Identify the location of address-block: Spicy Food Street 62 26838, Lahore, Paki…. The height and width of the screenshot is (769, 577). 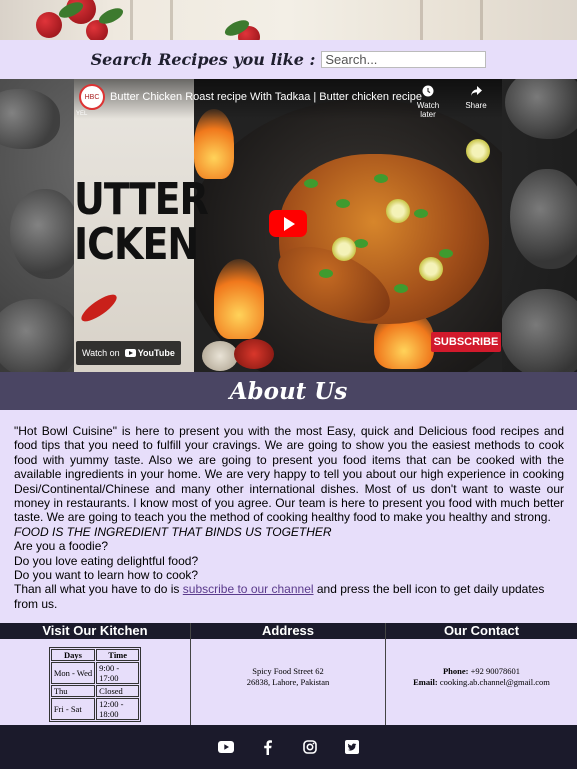
(288, 663).